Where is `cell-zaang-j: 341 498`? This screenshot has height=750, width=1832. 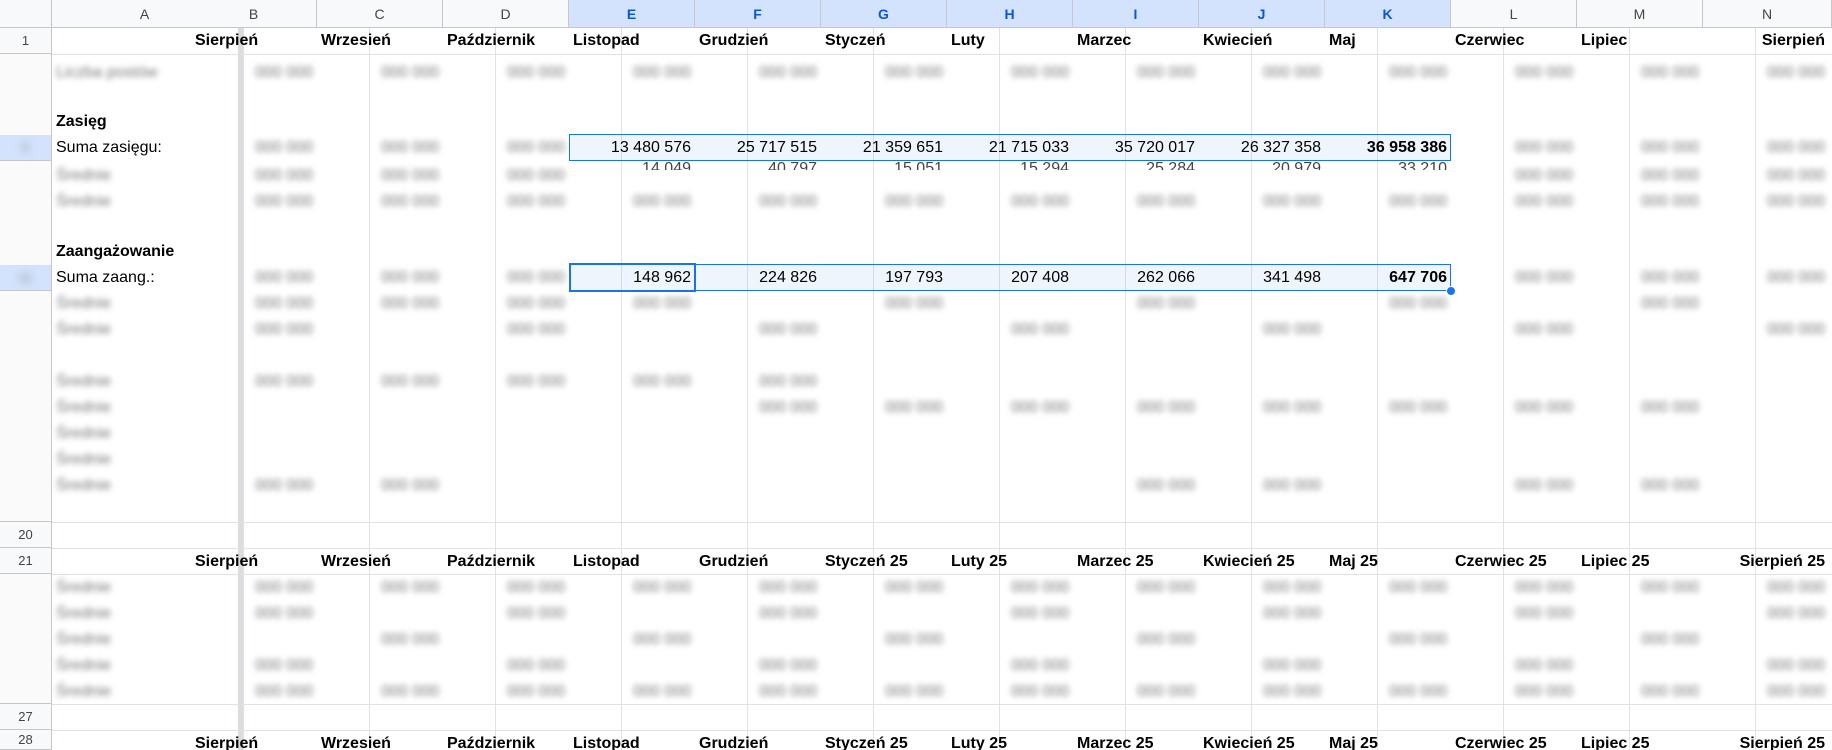 cell-zaang-j: 341 498 is located at coordinates (1262, 278).